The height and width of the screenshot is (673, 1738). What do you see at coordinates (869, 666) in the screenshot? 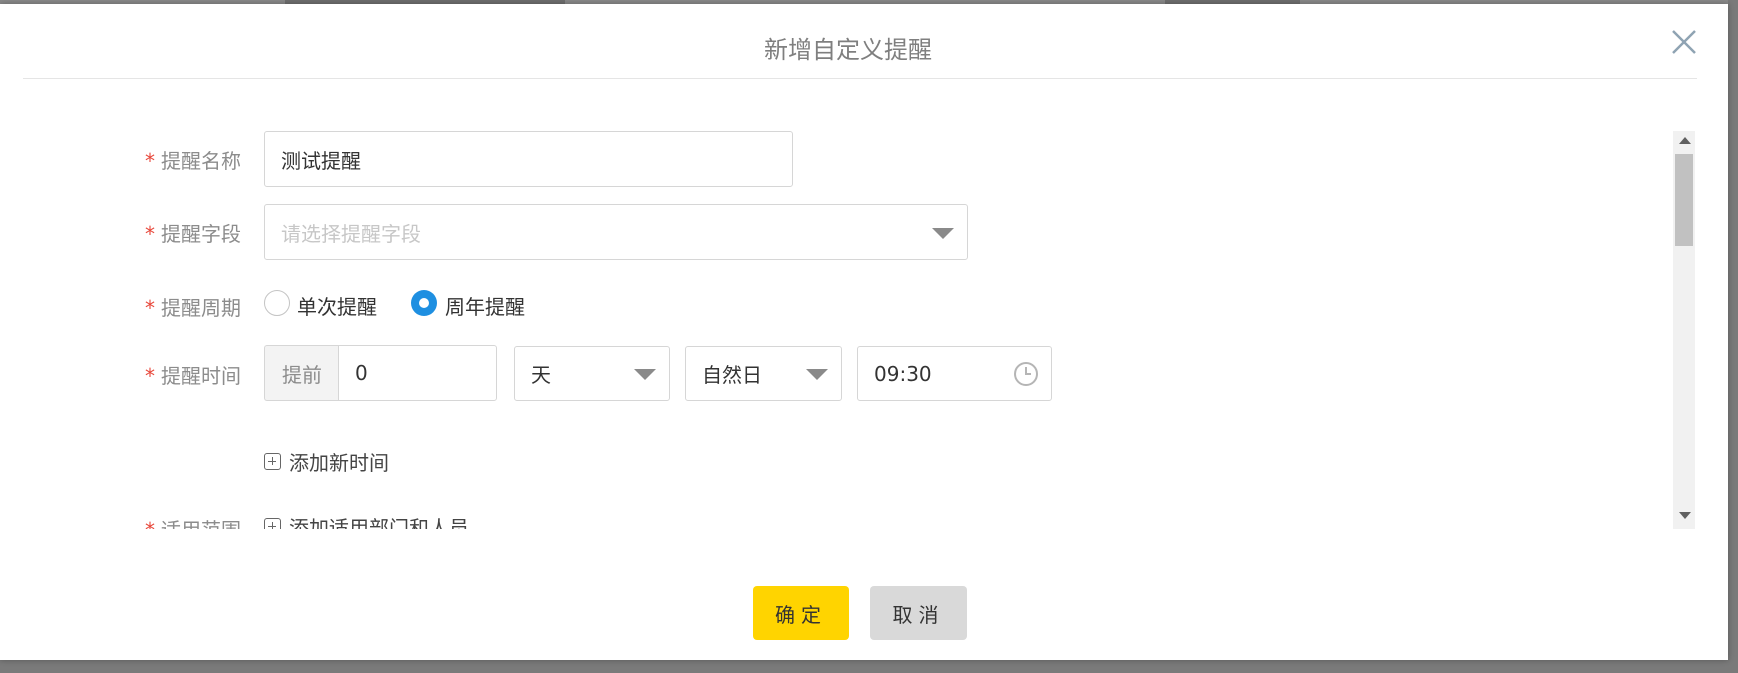
I see `modal-overlay-bottom` at bounding box center [869, 666].